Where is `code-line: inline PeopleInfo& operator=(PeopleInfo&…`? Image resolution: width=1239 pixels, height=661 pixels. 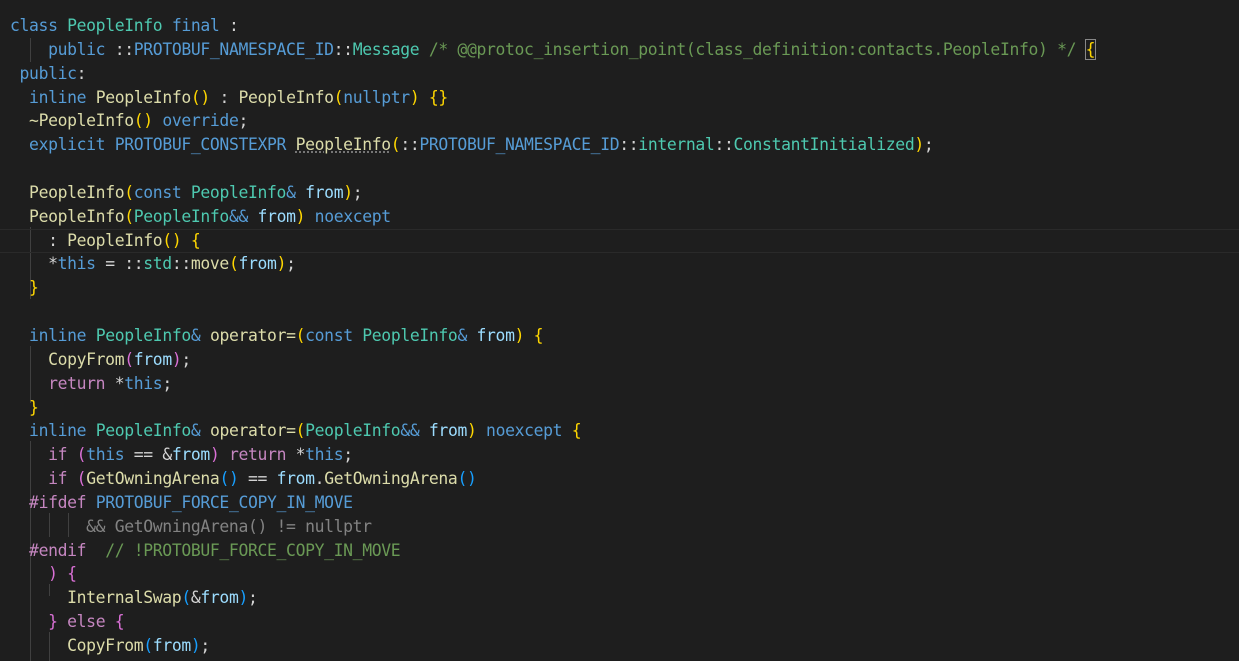
code-line: inline PeopleInfo& operator=(PeopleInfo&… is located at coordinates (552, 431).